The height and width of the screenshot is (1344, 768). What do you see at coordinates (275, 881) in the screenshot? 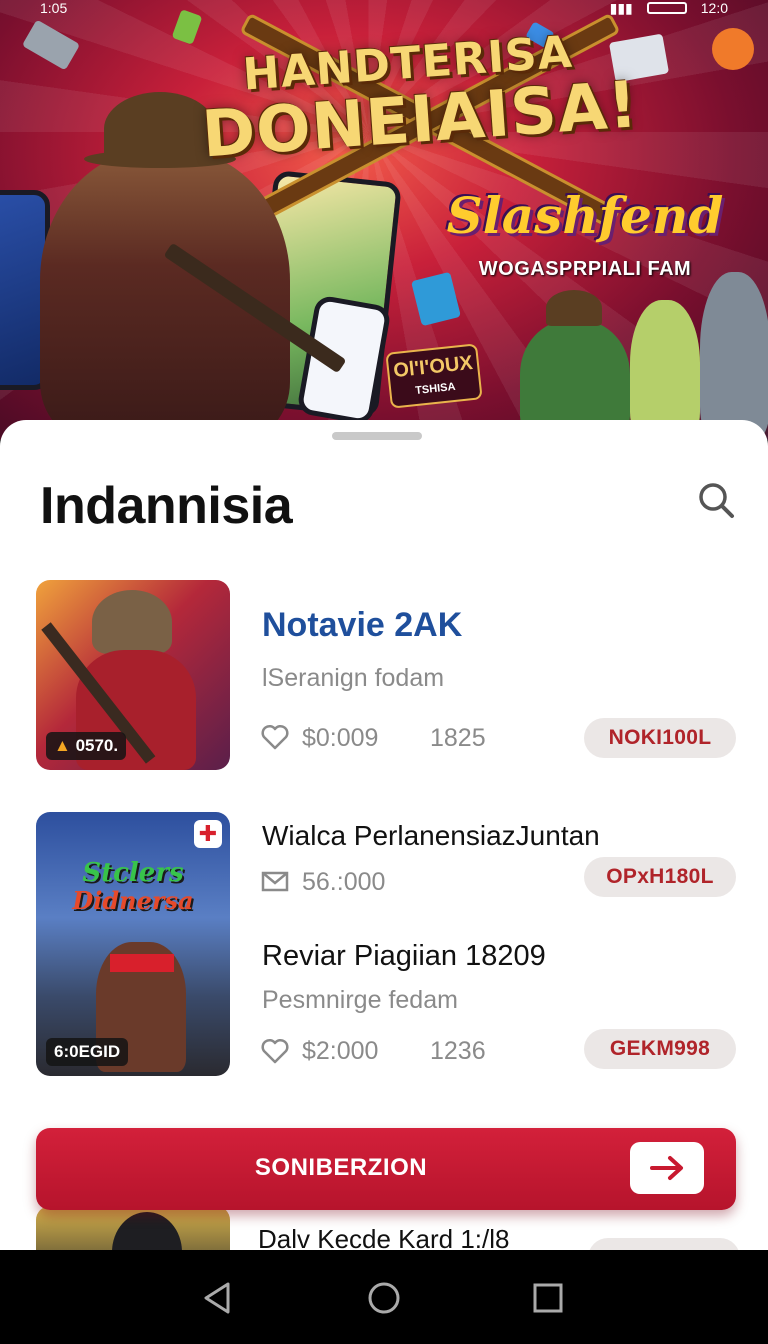
I see `mail-icon` at bounding box center [275, 881].